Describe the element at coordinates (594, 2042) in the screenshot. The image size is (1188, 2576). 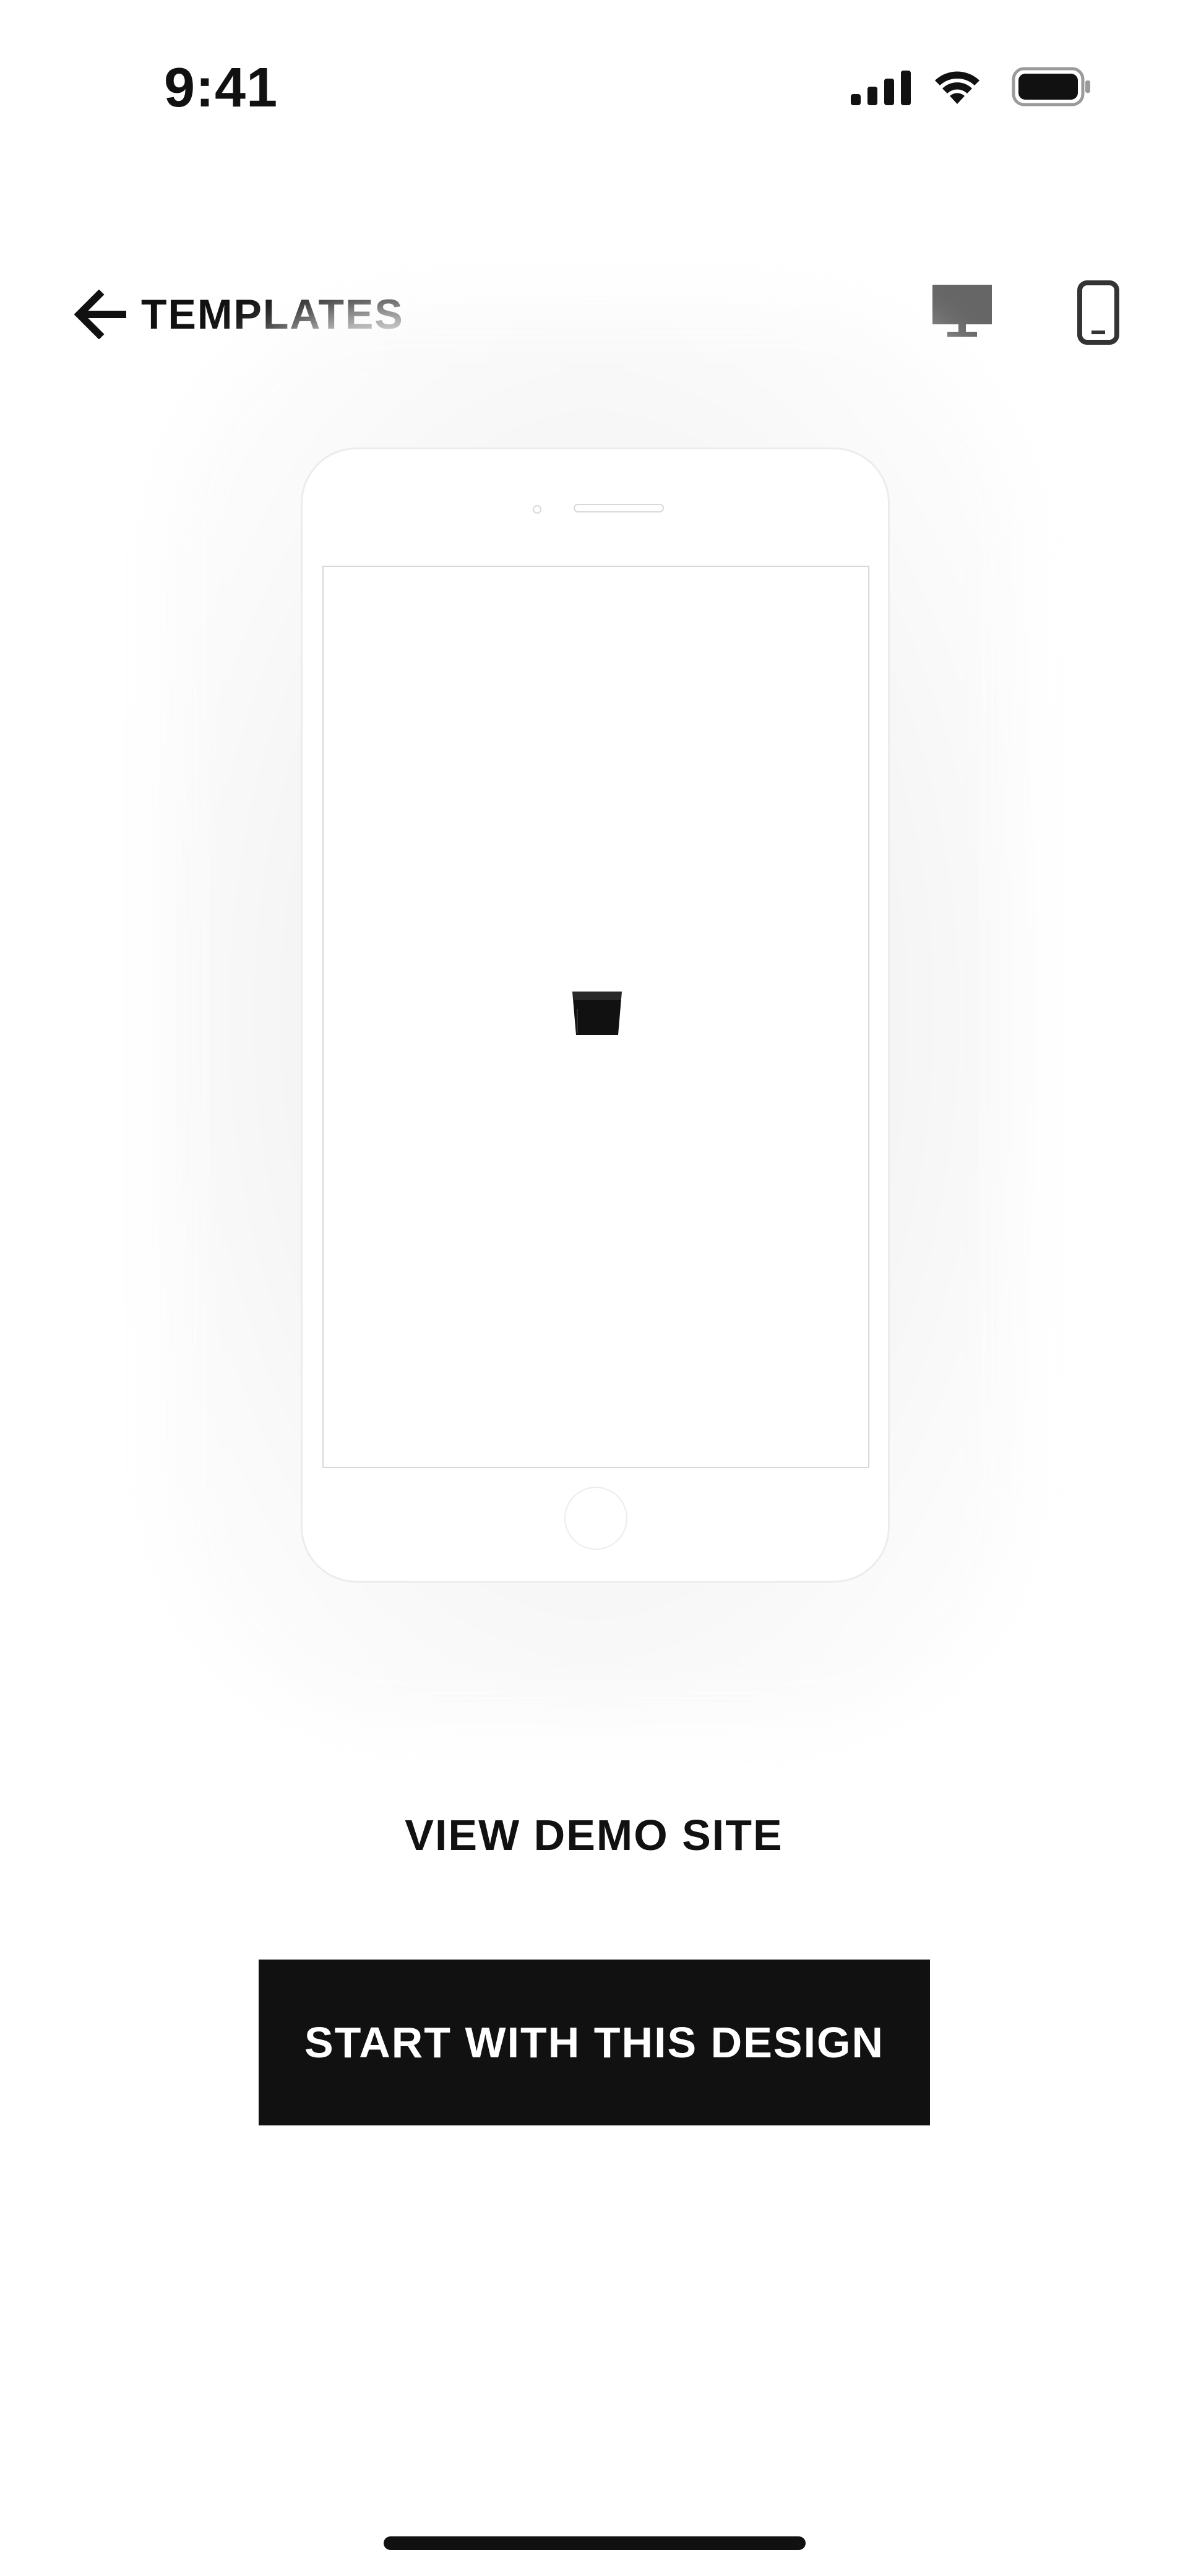
I see `start-with-this-design-button: START WITH THIS DESIGN` at that location.